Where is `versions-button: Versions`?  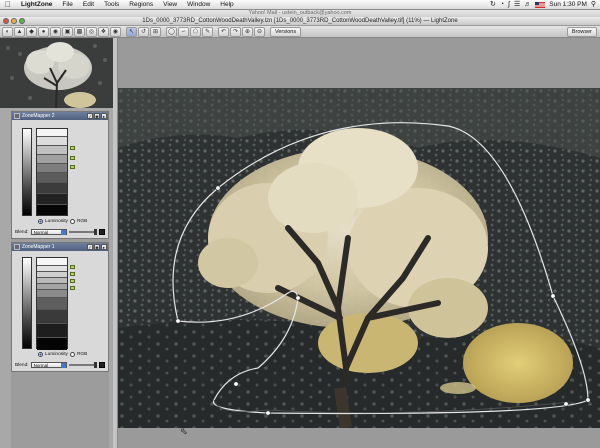 versions-button: Versions is located at coordinates (286, 31).